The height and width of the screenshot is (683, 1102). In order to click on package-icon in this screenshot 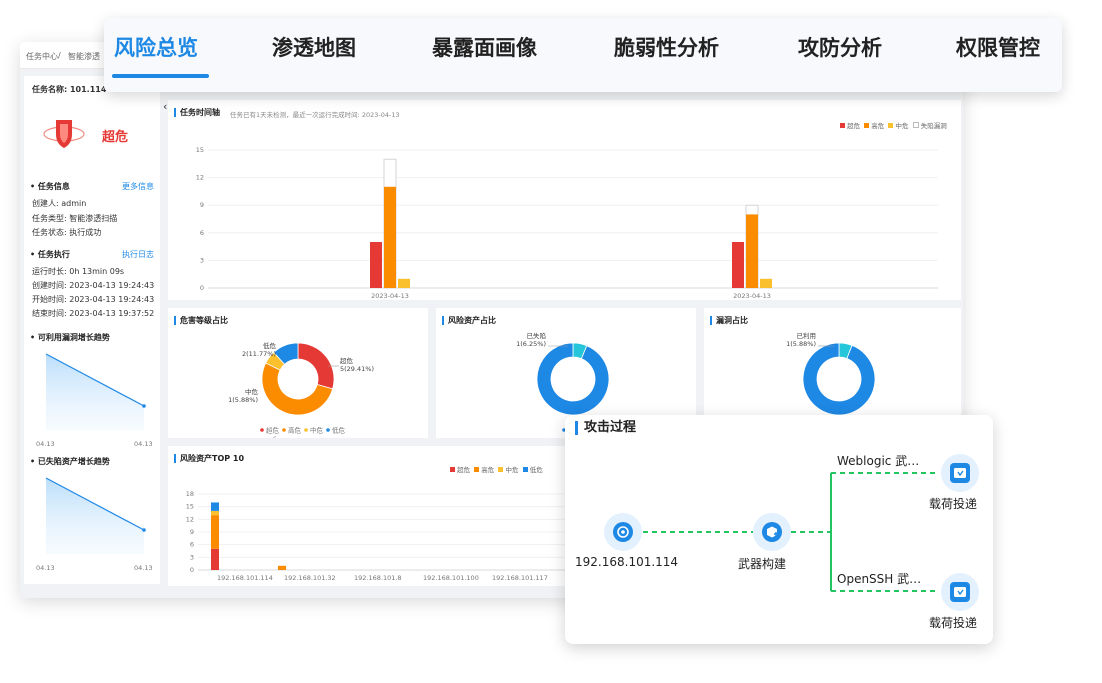, I will do `click(772, 532)`.